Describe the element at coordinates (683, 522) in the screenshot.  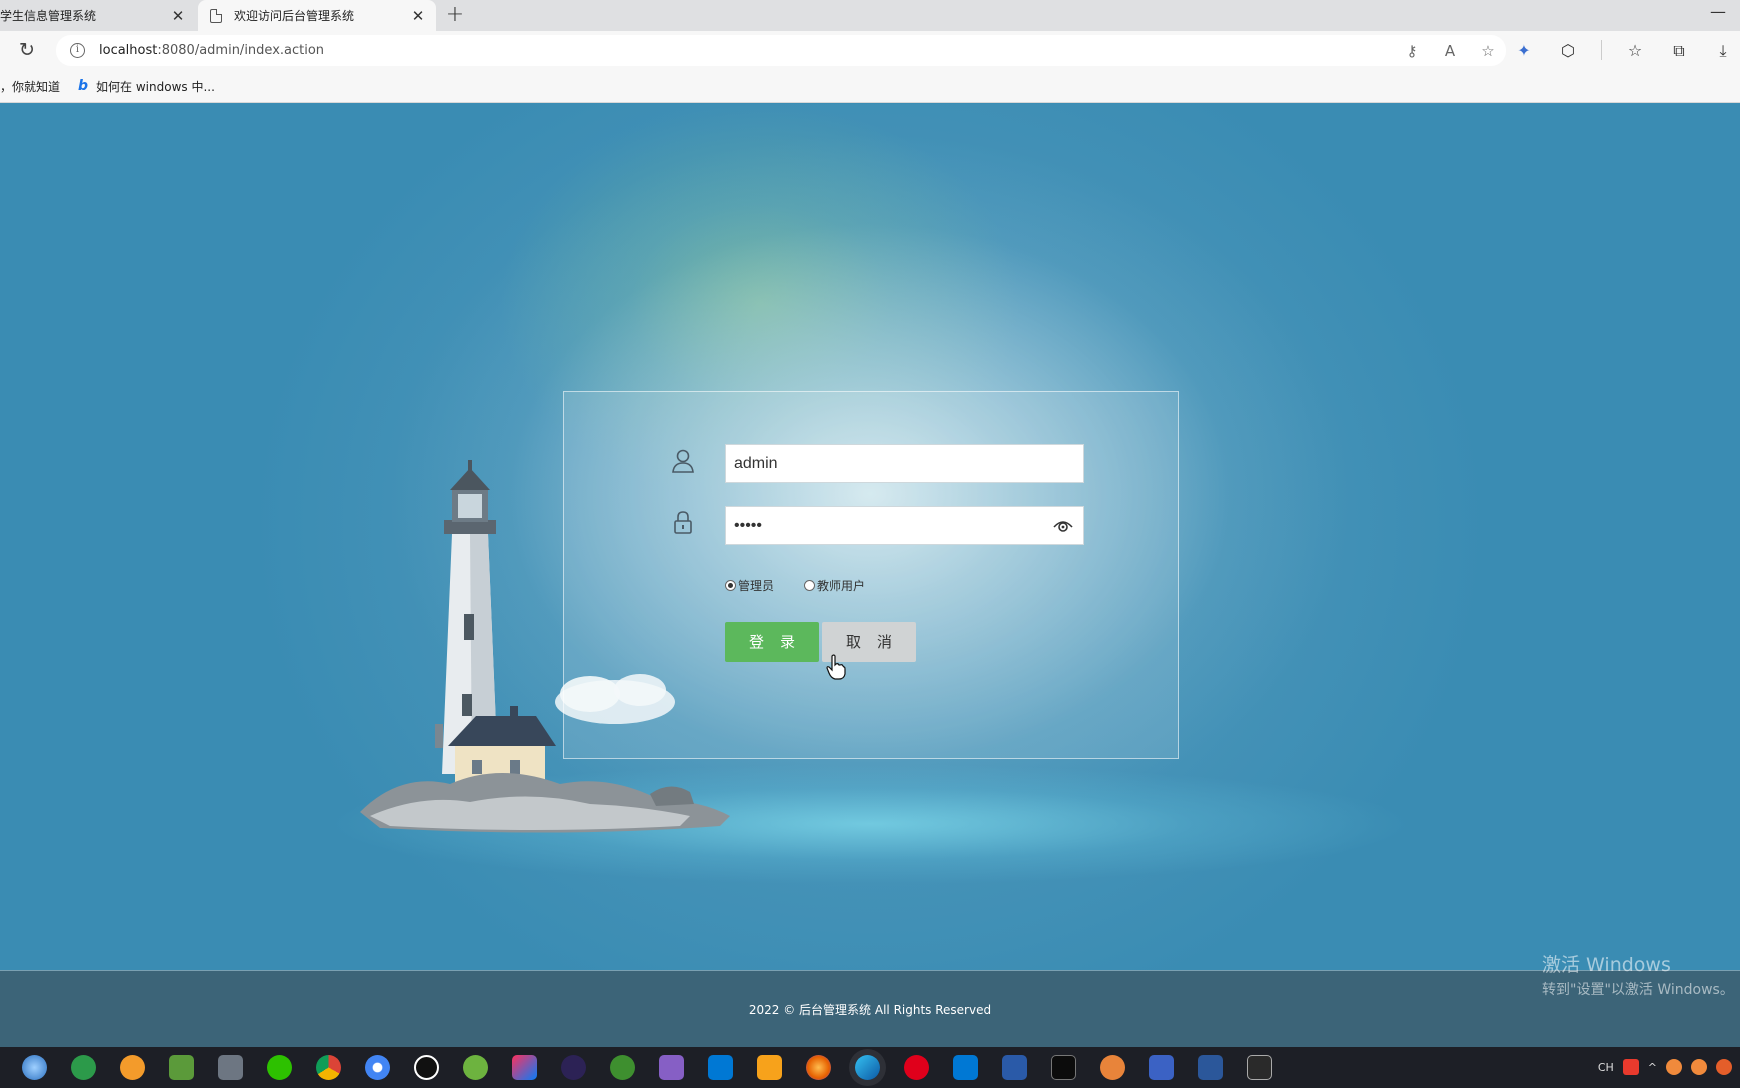
I see `lock-icon` at that location.